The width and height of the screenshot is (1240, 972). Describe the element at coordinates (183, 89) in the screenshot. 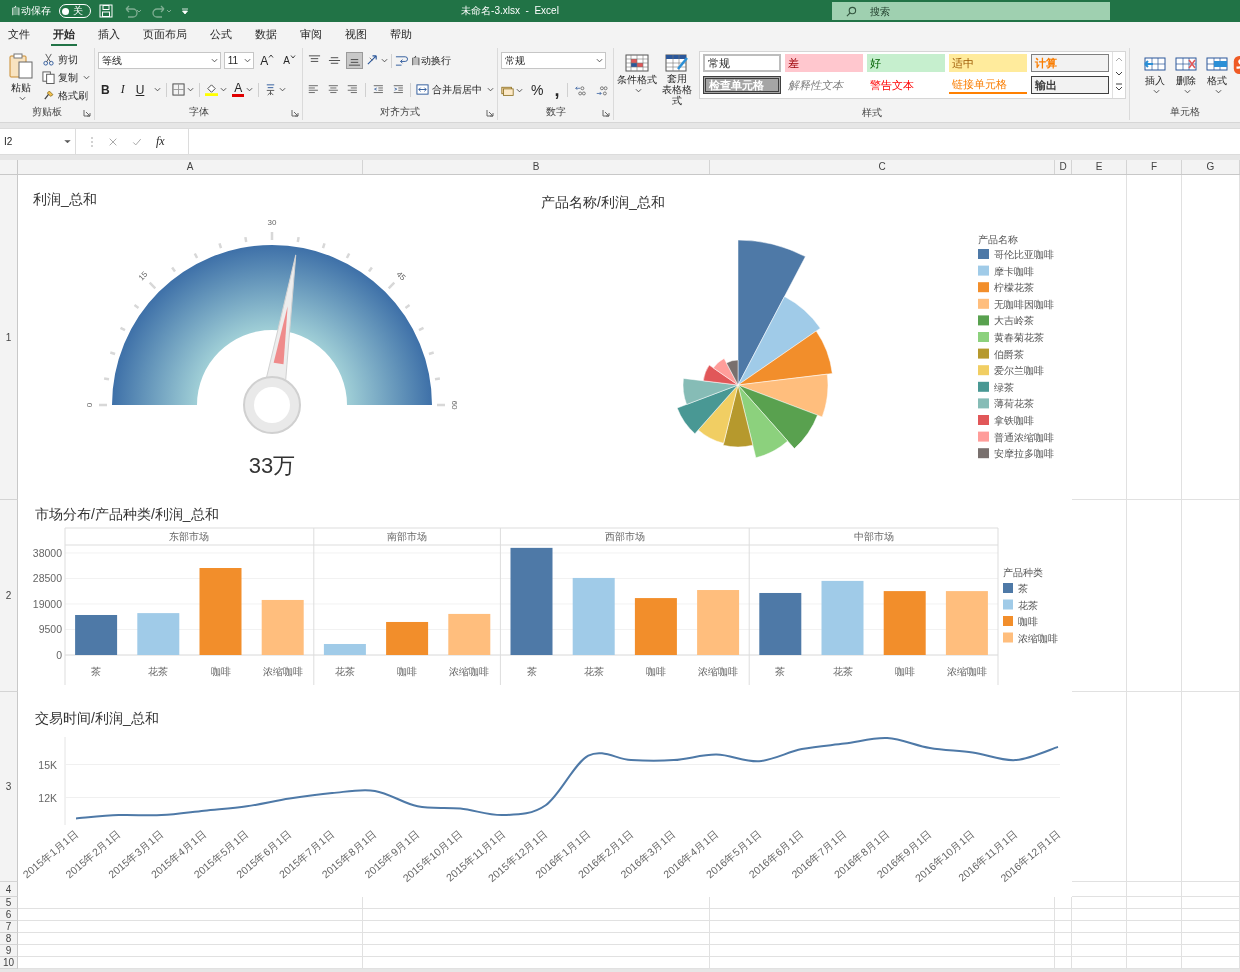

I see `borders-button` at that location.